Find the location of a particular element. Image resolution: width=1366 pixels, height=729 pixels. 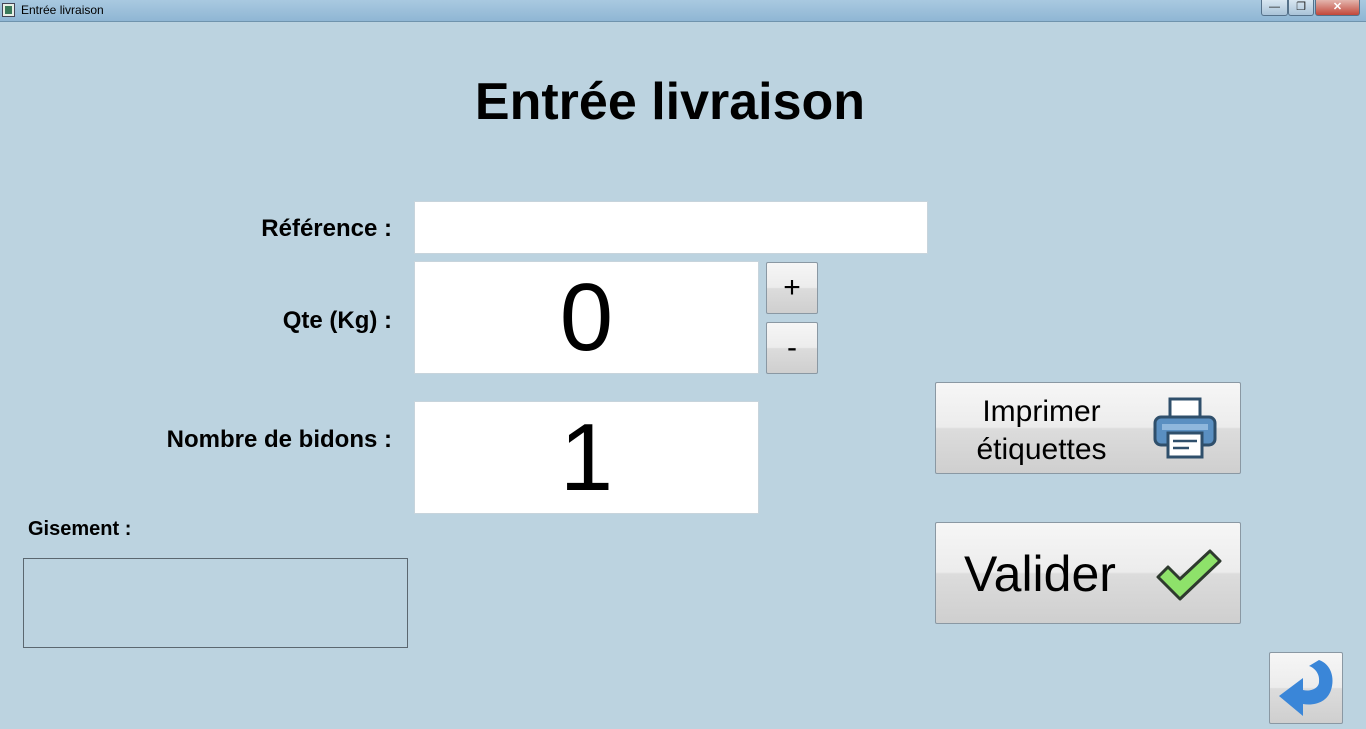

quantity-field: 0 is located at coordinates (586, 317).